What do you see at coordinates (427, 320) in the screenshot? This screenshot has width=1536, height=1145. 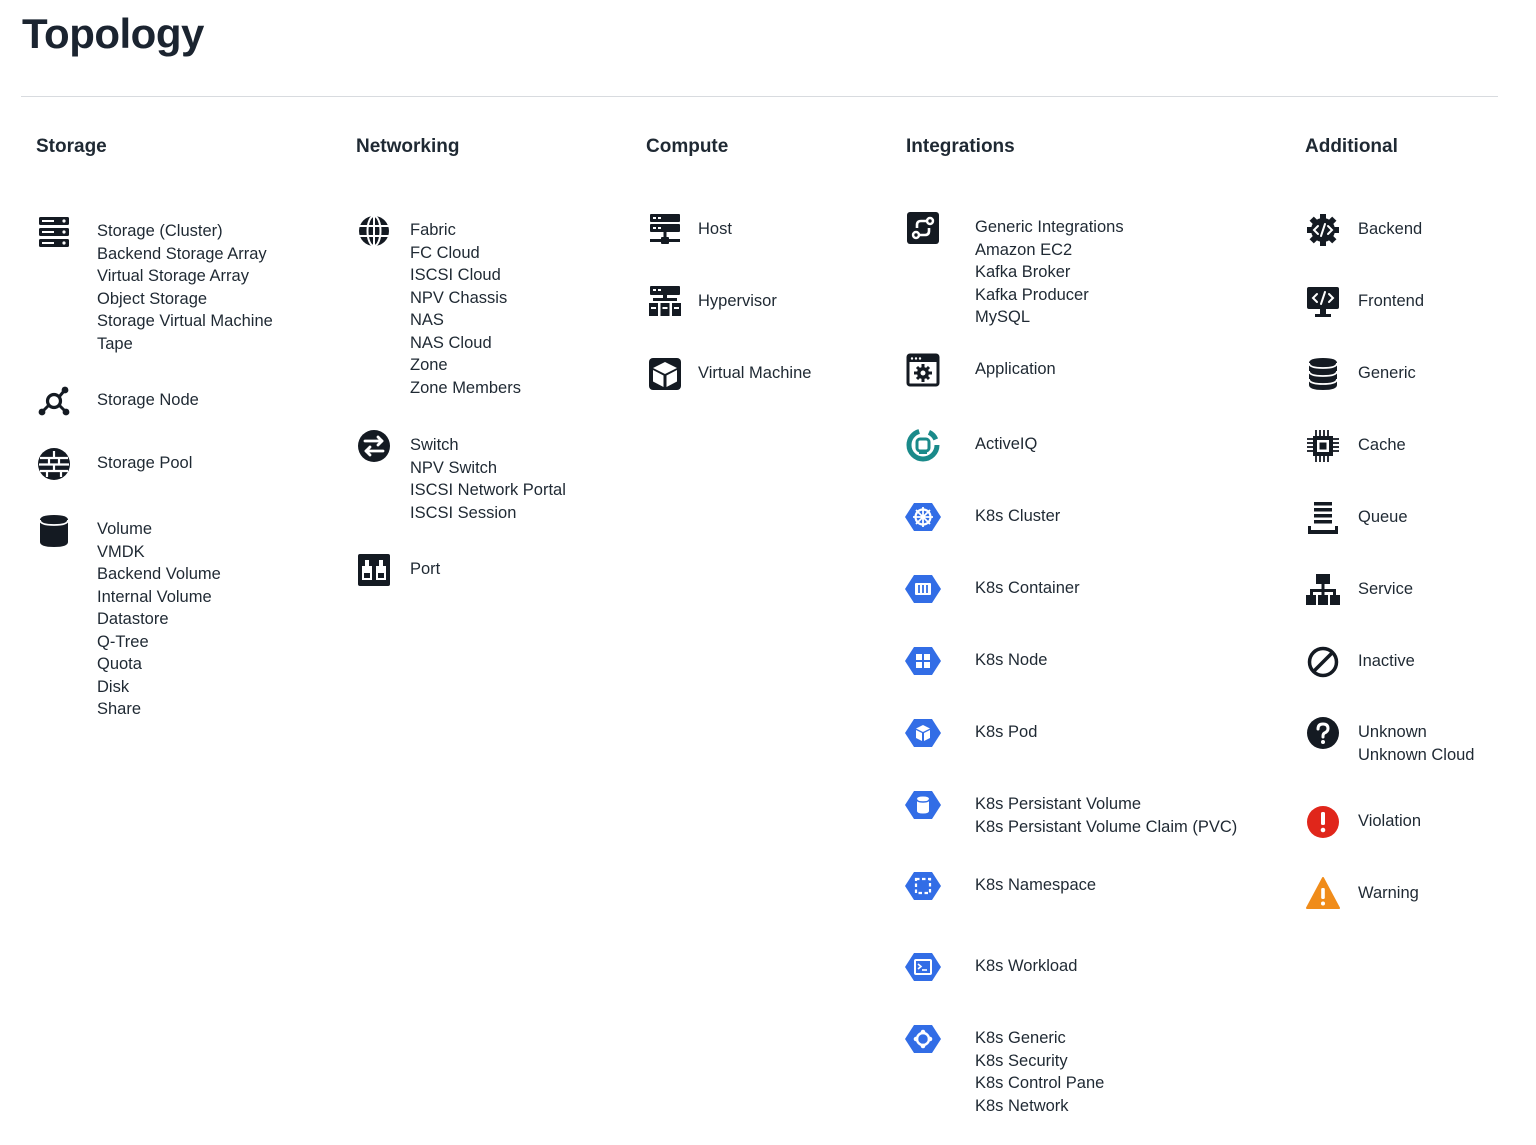 I see `legend-label: NAS` at bounding box center [427, 320].